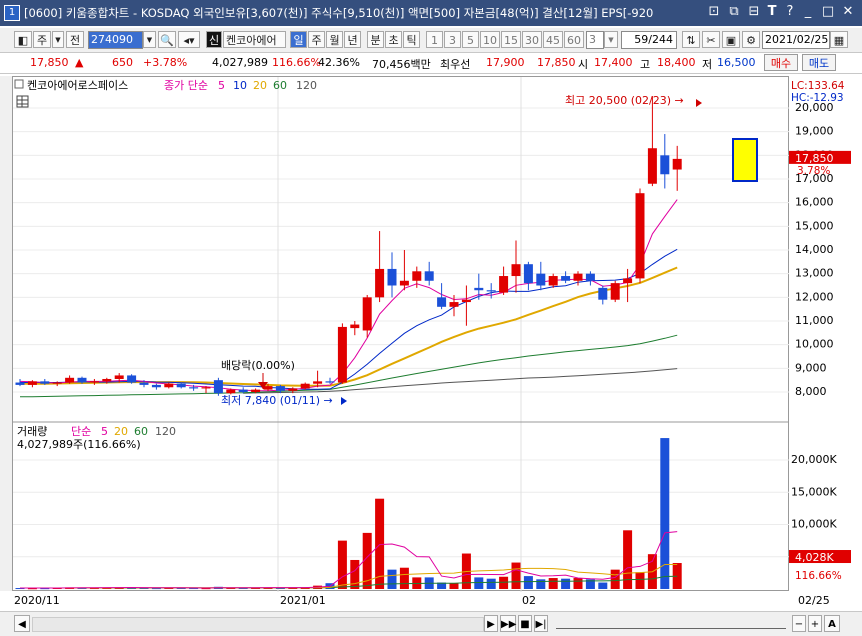  Describe the element at coordinates (525, 623) in the screenshot. I see `stop-icon: ■` at that location.